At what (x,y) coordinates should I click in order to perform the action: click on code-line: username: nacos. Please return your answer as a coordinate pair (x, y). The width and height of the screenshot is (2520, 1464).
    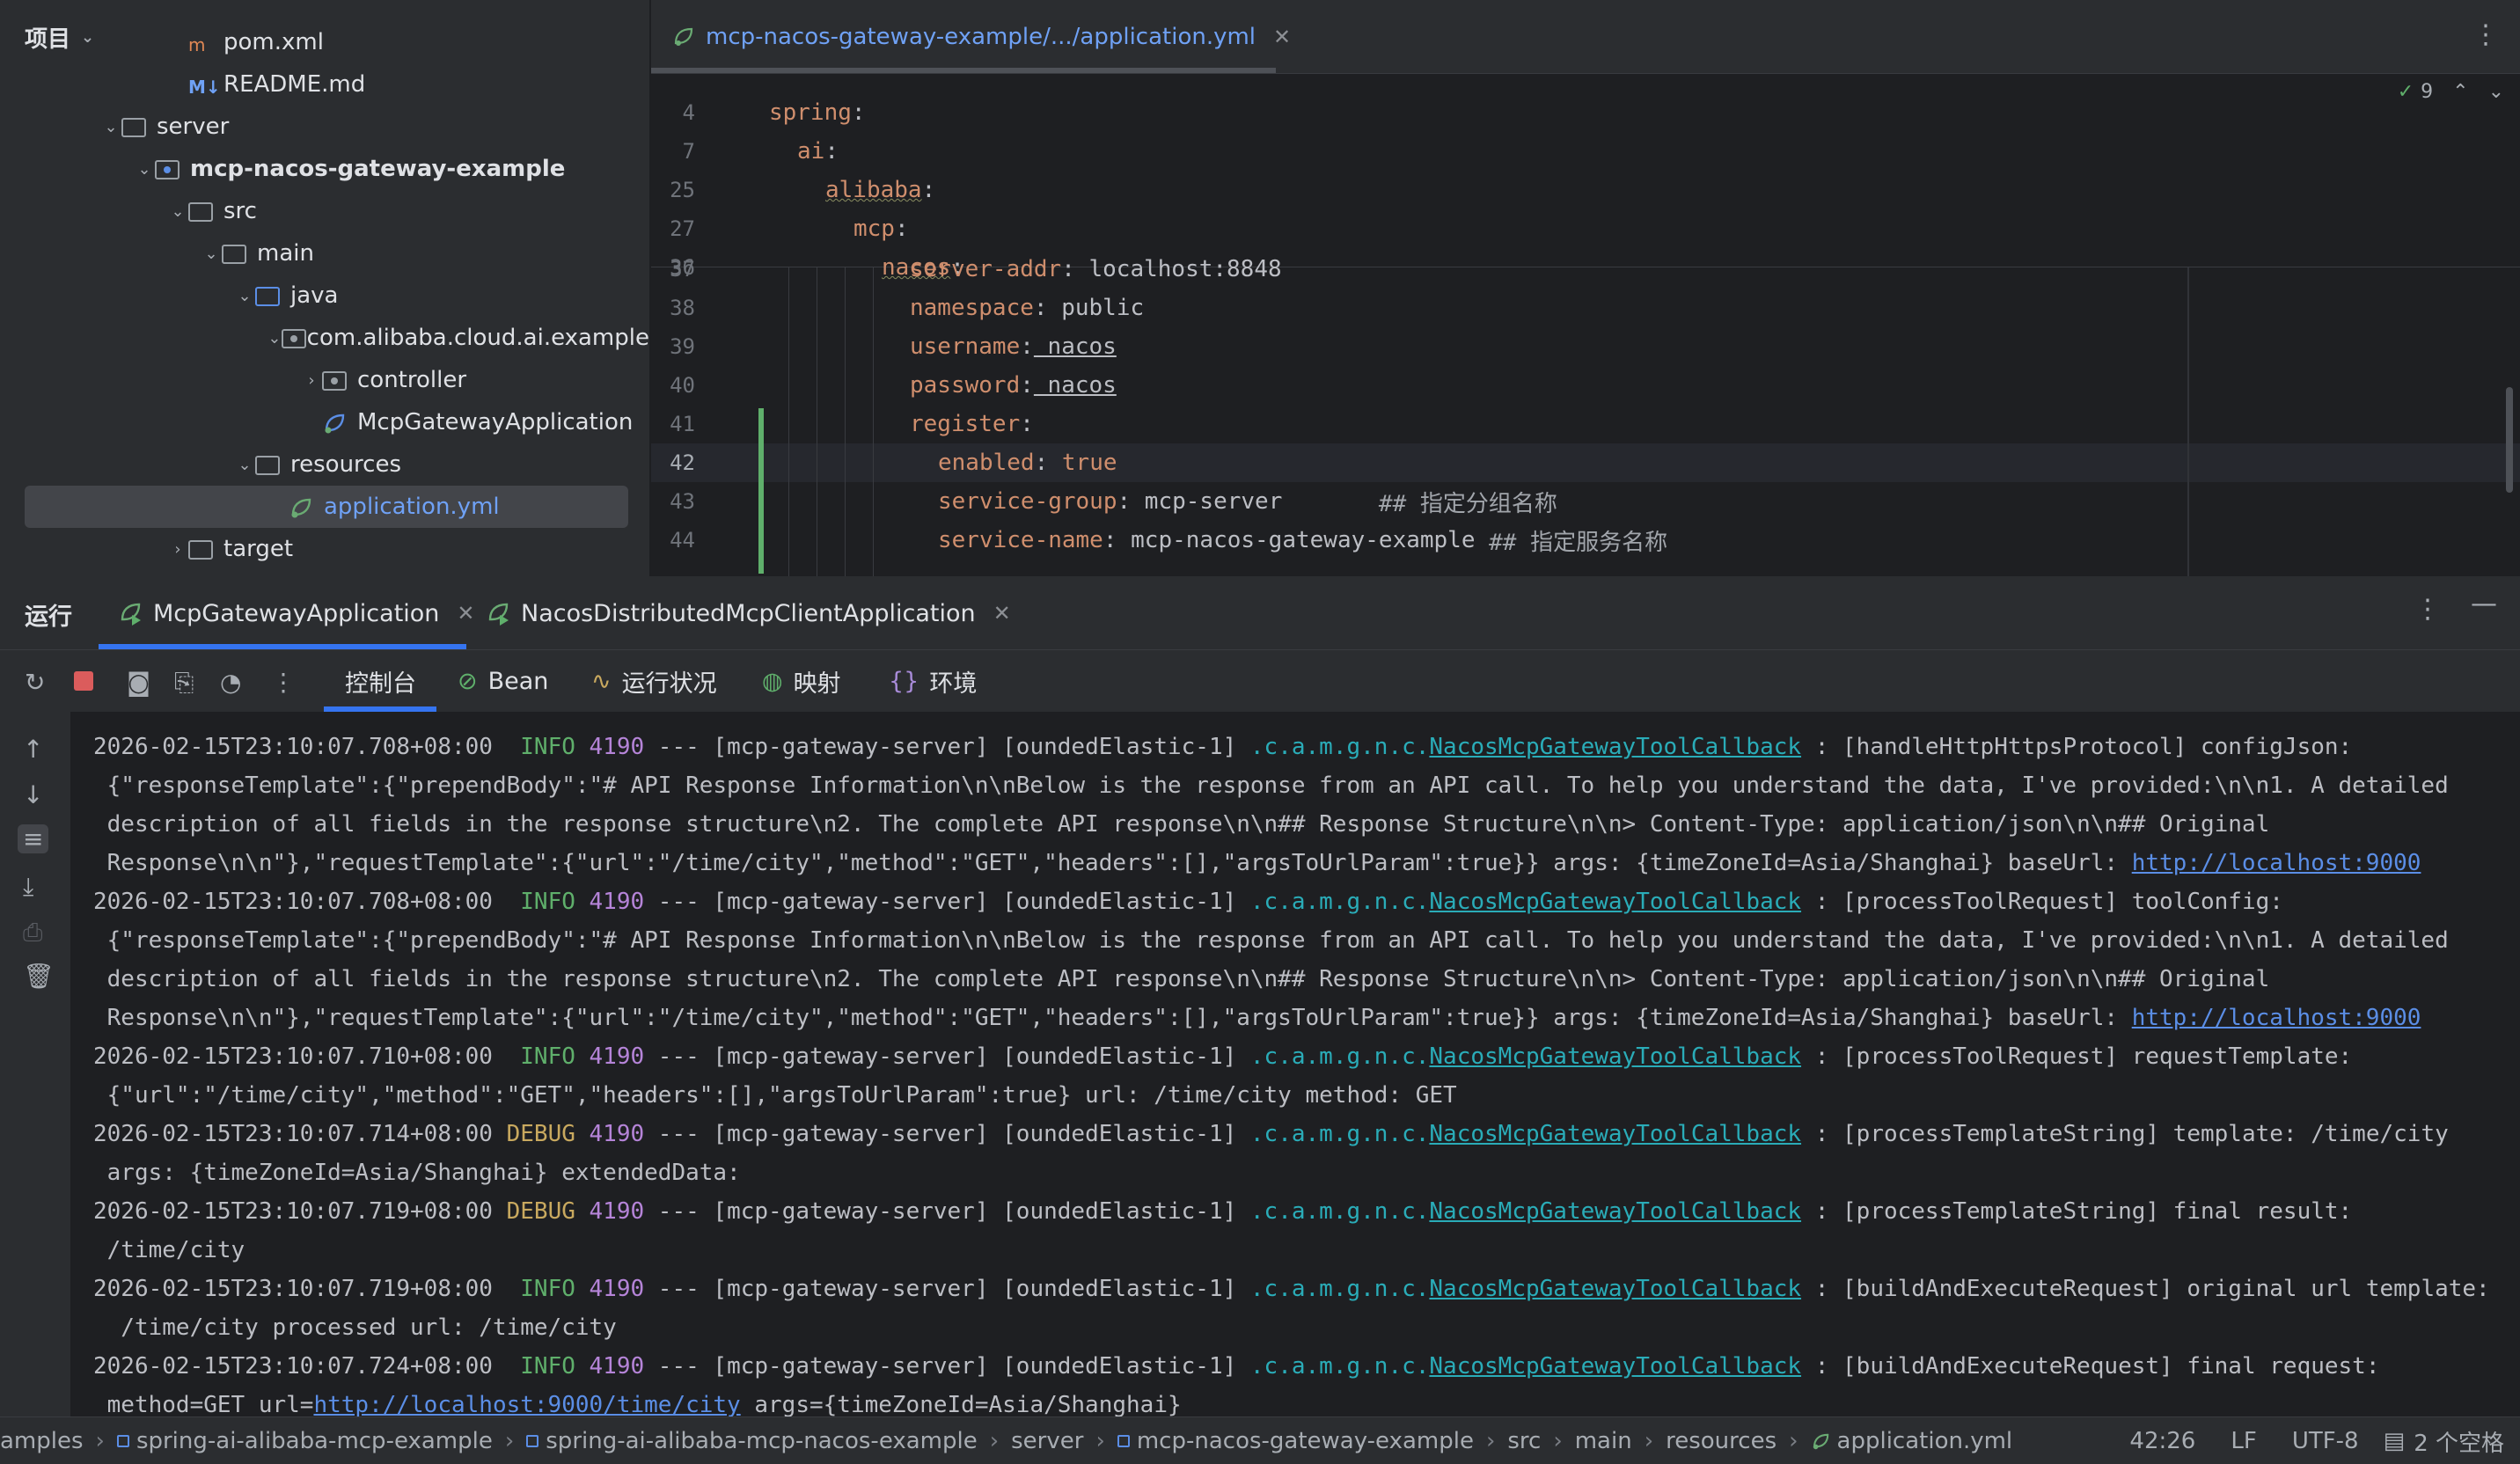
    Looking at the image, I should click on (1013, 346).